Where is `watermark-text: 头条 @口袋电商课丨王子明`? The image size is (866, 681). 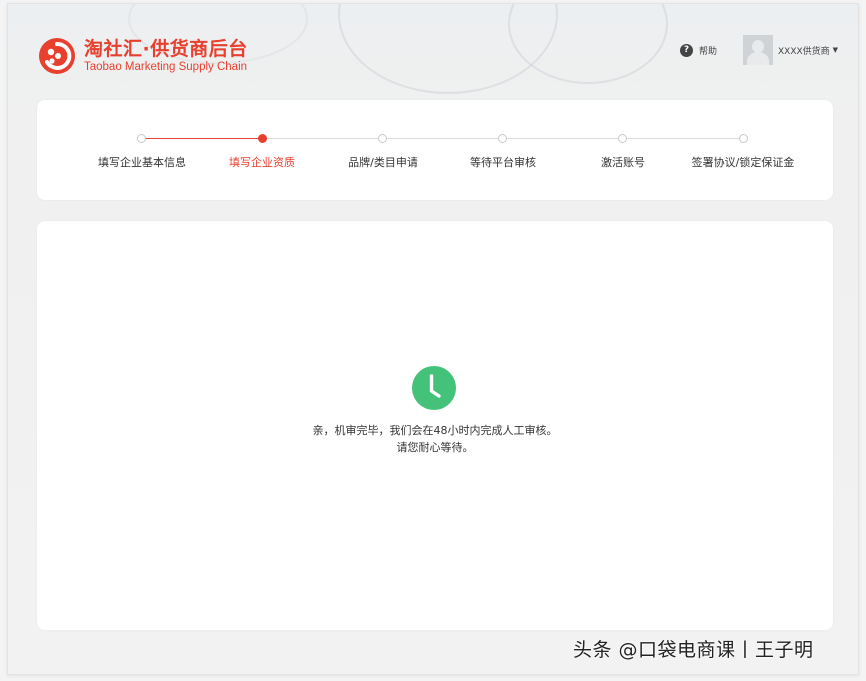
watermark-text: 头条 @口袋电商课丨王子明 is located at coordinates (693, 650).